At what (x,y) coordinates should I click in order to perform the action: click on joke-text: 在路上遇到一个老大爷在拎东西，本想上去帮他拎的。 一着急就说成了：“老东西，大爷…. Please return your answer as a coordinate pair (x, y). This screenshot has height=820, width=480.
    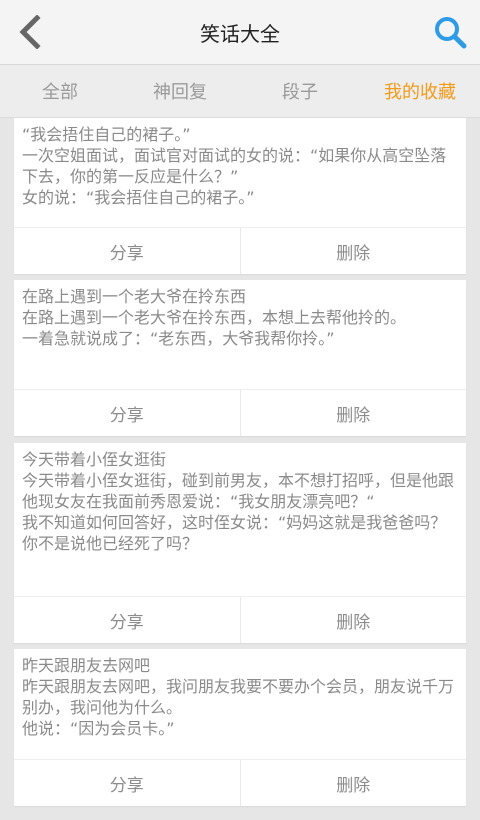
    Looking at the image, I should click on (214, 328).